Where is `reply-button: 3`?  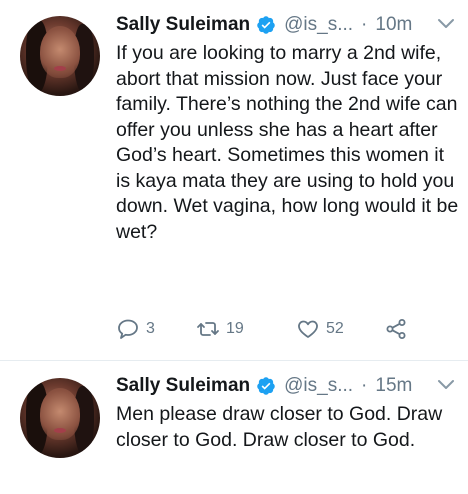
reply-button: 3 is located at coordinates (135, 329).